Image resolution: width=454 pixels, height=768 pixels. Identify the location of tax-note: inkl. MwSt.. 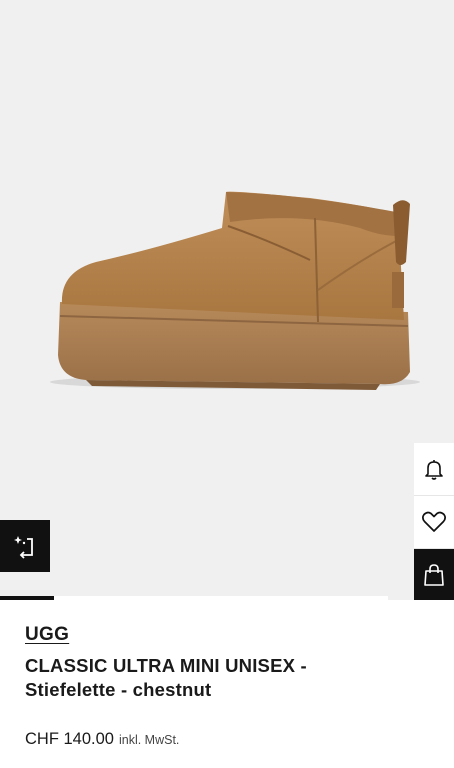
(149, 740).